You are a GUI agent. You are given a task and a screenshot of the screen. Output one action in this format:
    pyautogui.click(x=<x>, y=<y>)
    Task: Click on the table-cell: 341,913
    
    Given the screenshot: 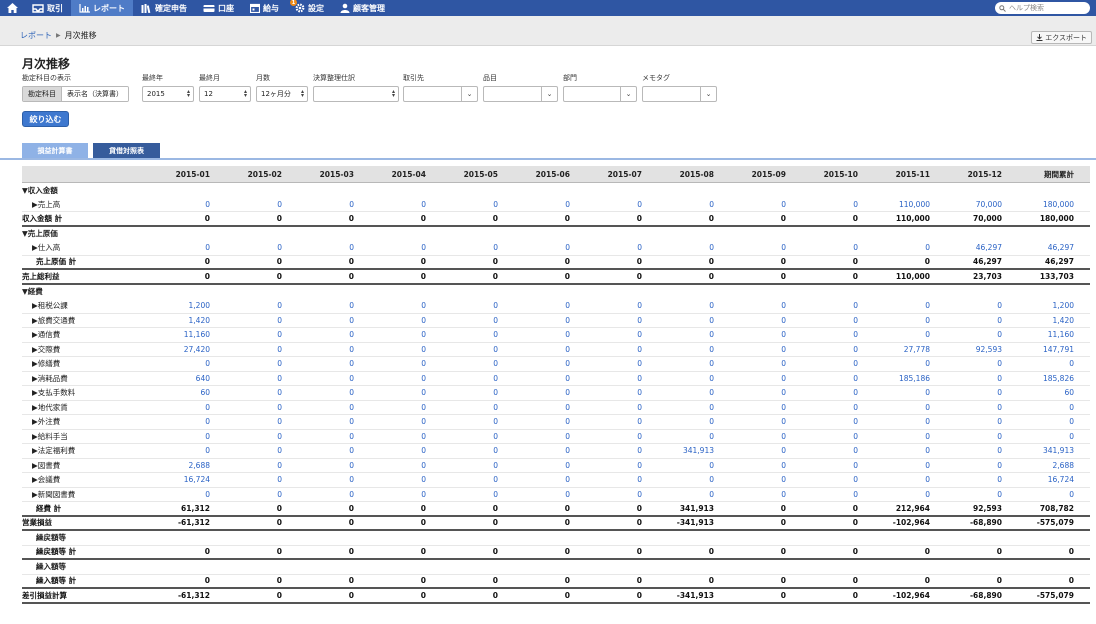 What is the action you would take?
    pyautogui.click(x=1042, y=451)
    